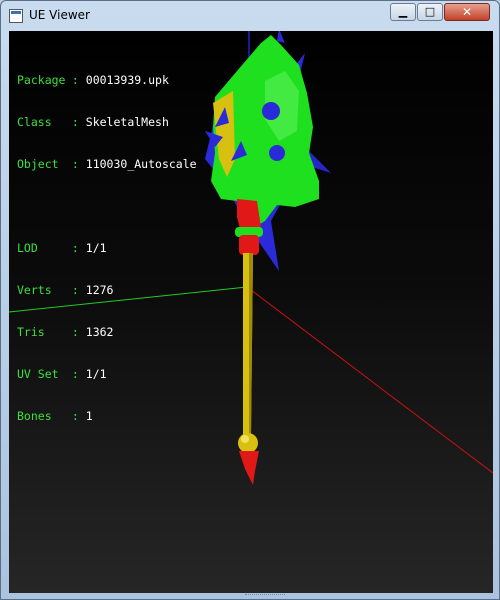 Image resolution: width=500 pixels, height=600 pixels. What do you see at coordinates (249, 245) in the screenshot?
I see `mesh-red-socket` at bounding box center [249, 245].